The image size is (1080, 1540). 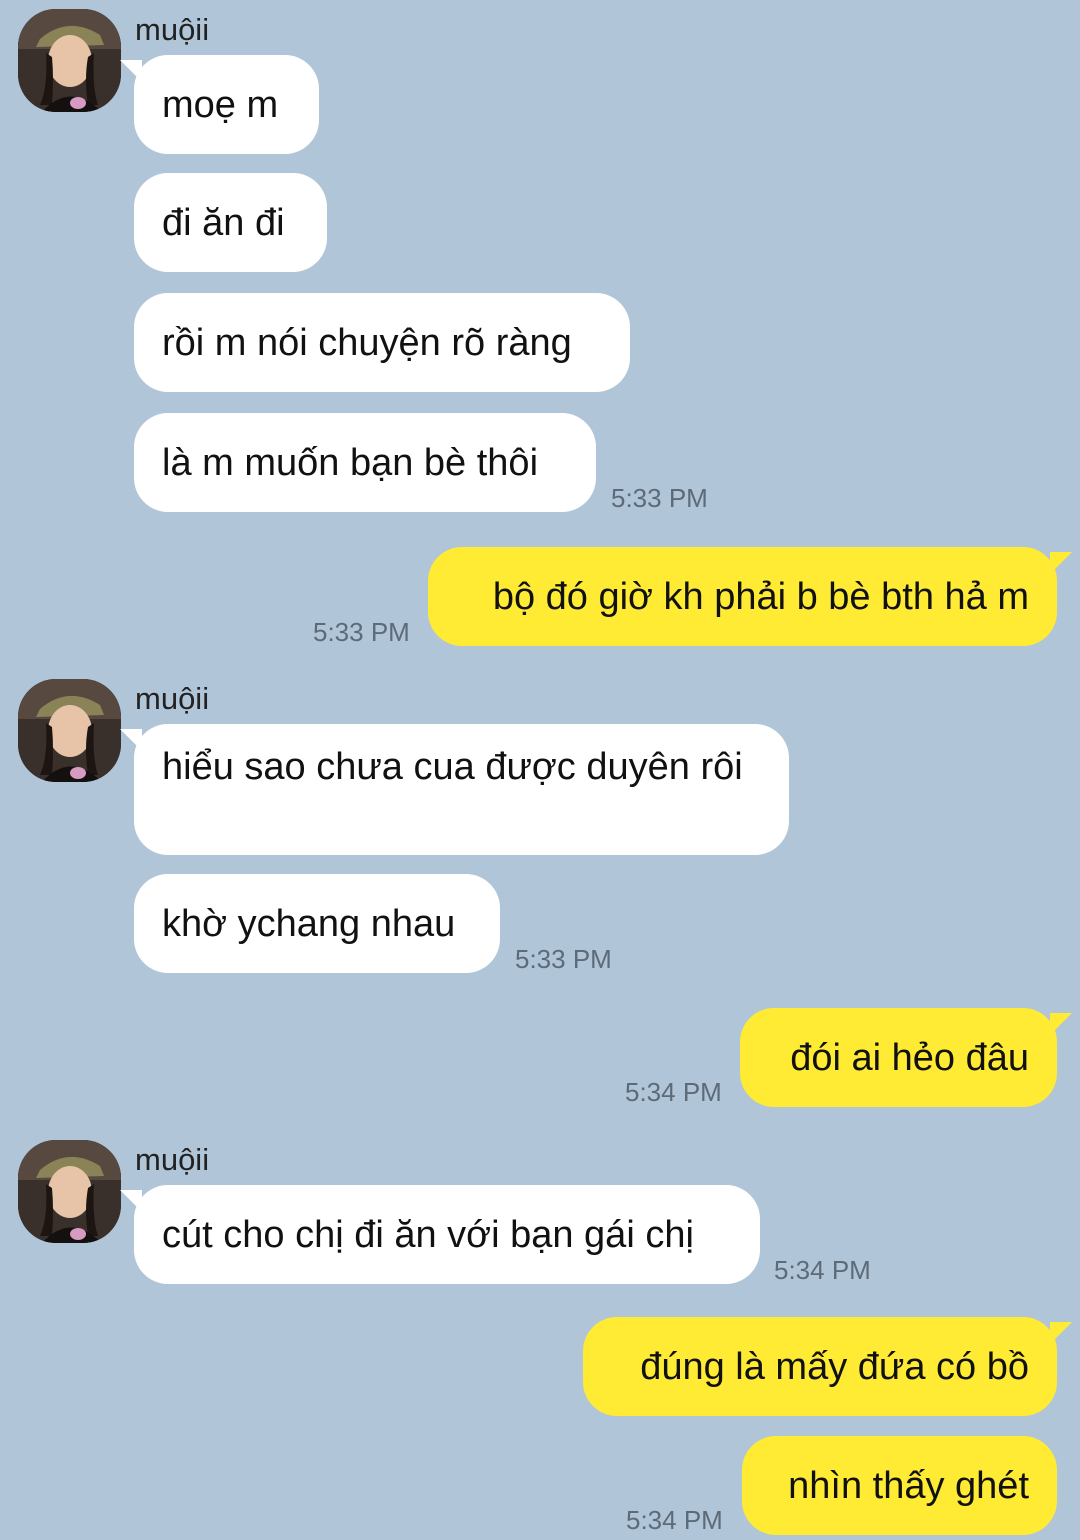 What do you see at coordinates (461, 789) in the screenshot?
I see `message-bubble-incoming: hiểu sao chưa cua được duyên rôi` at bounding box center [461, 789].